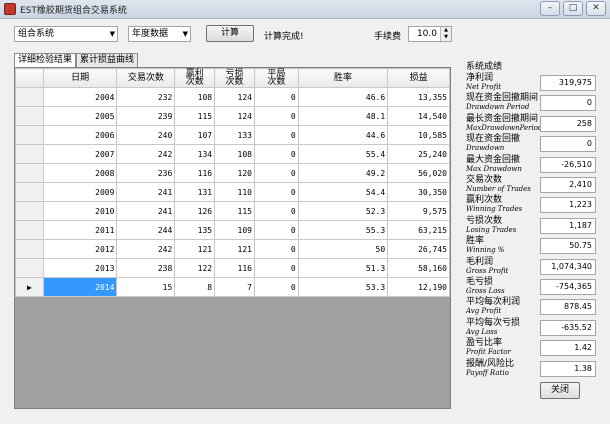 Image resolution: width=610 pixels, height=424 pixels. I want to click on stat-value: 1,074,340, so click(568, 266).